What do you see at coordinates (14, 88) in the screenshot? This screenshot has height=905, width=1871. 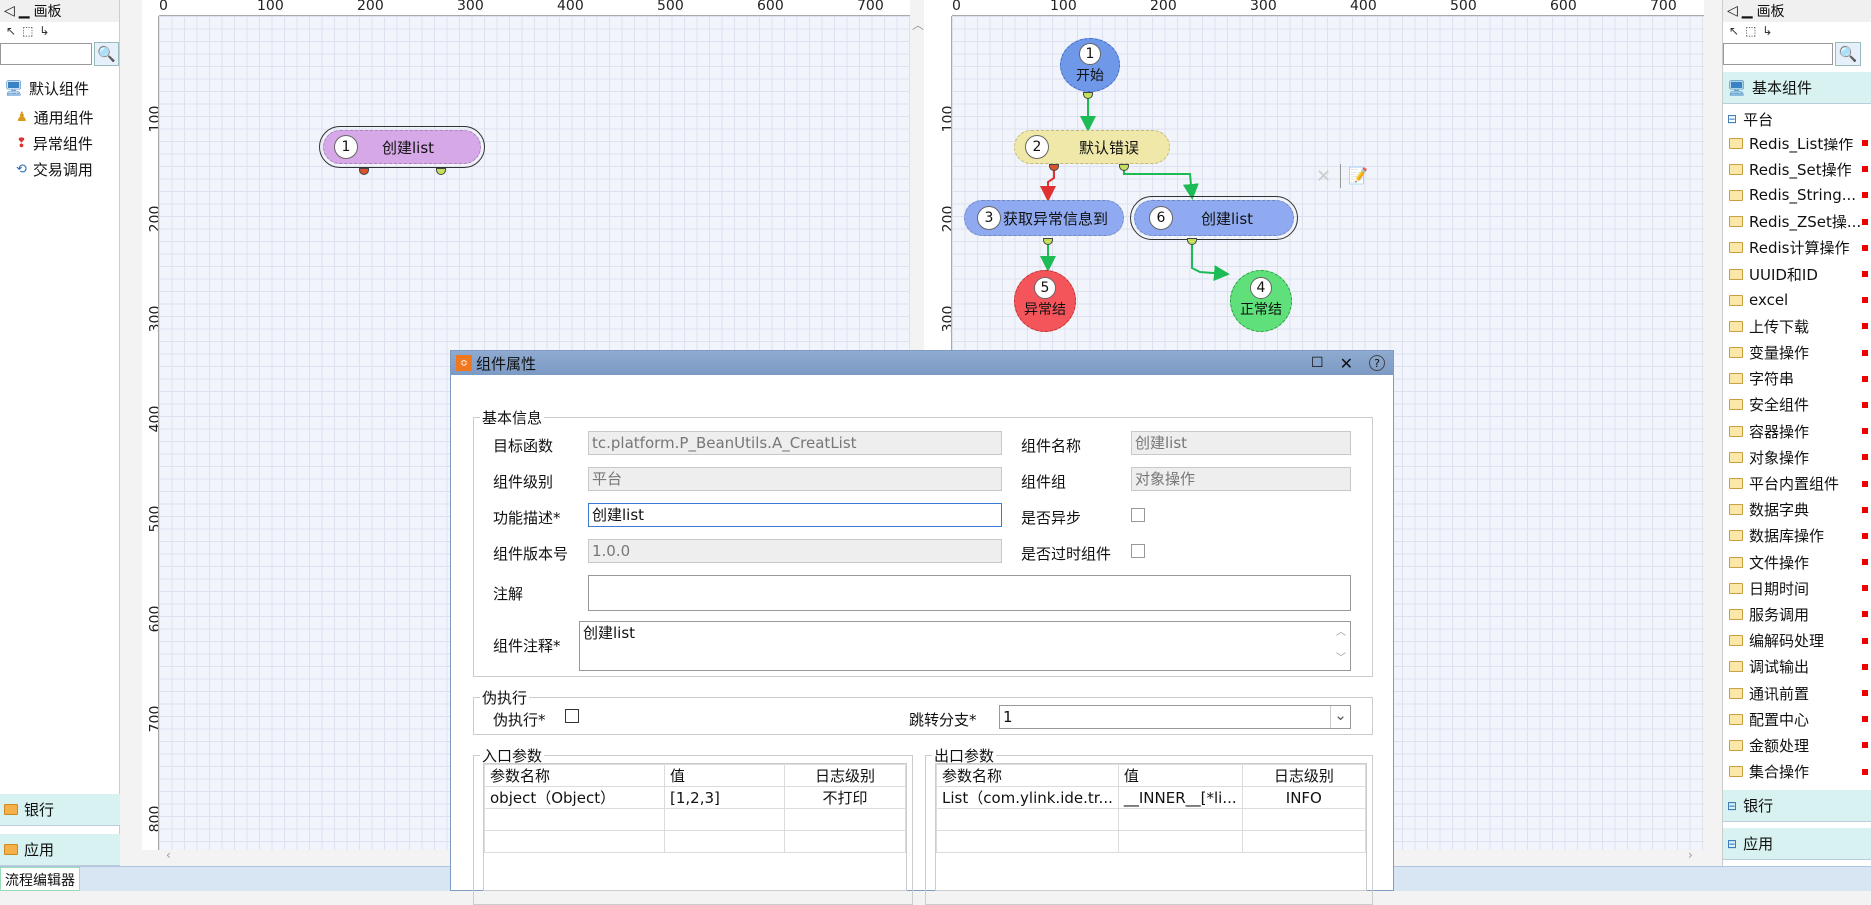 I see `computer-icon: 🖥` at bounding box center [14, 88].